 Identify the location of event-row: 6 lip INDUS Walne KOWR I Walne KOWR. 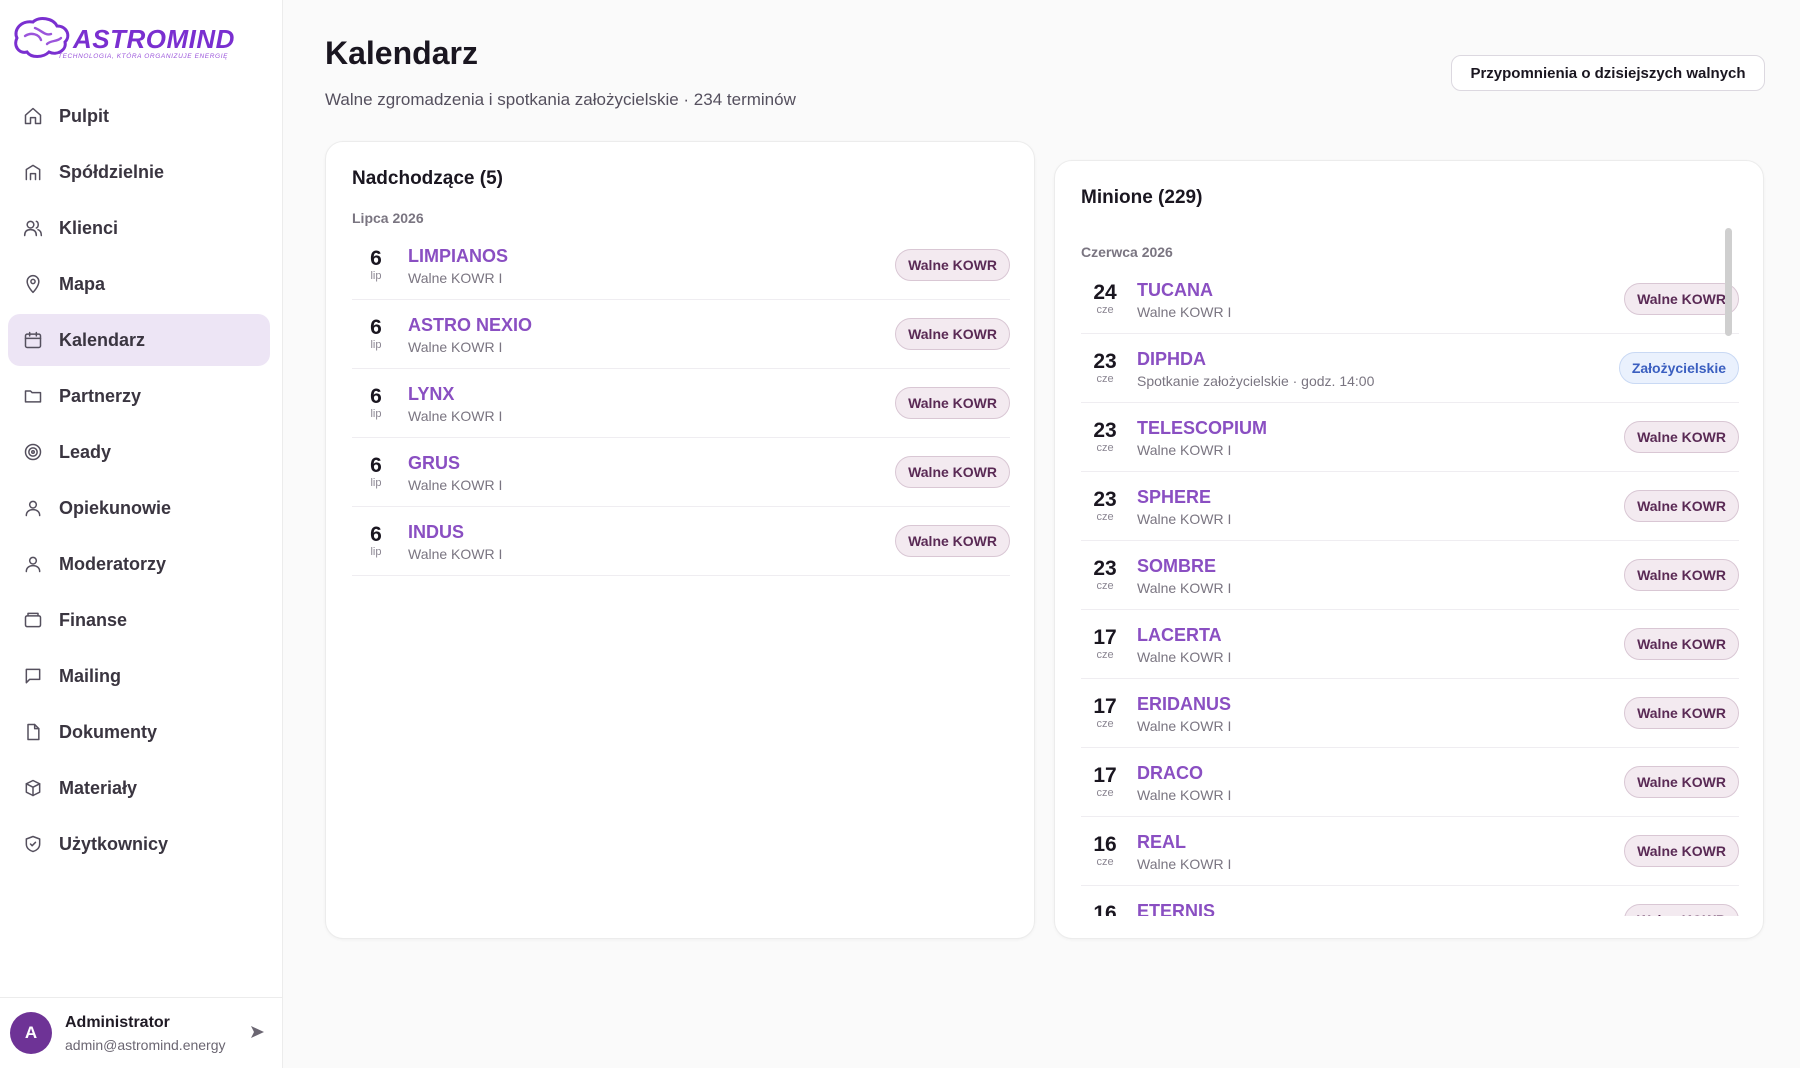
(681, 541).